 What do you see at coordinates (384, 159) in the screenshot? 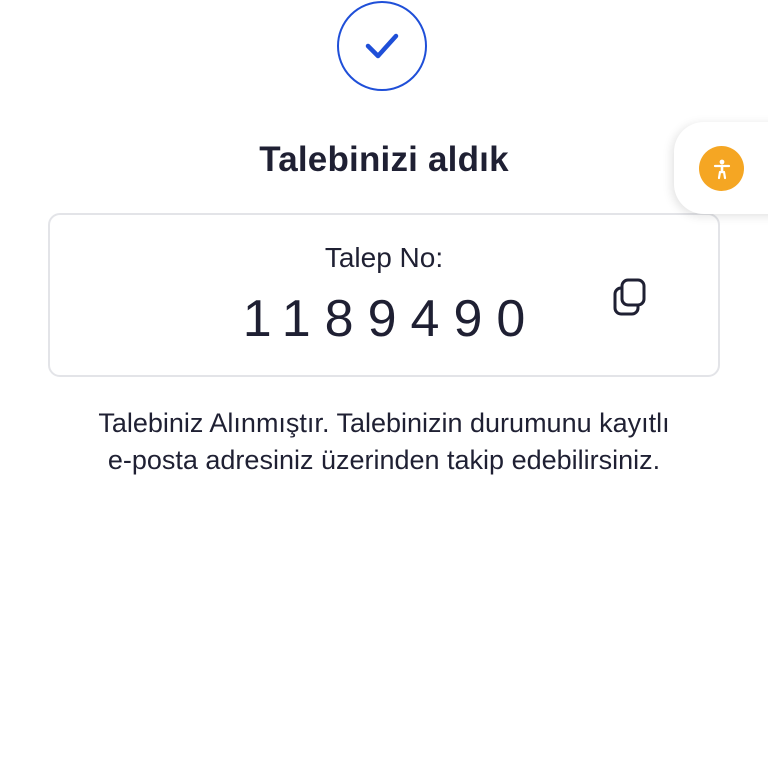
I see `page-title: Talebinizi aldık` at bounding box center [384, 159].